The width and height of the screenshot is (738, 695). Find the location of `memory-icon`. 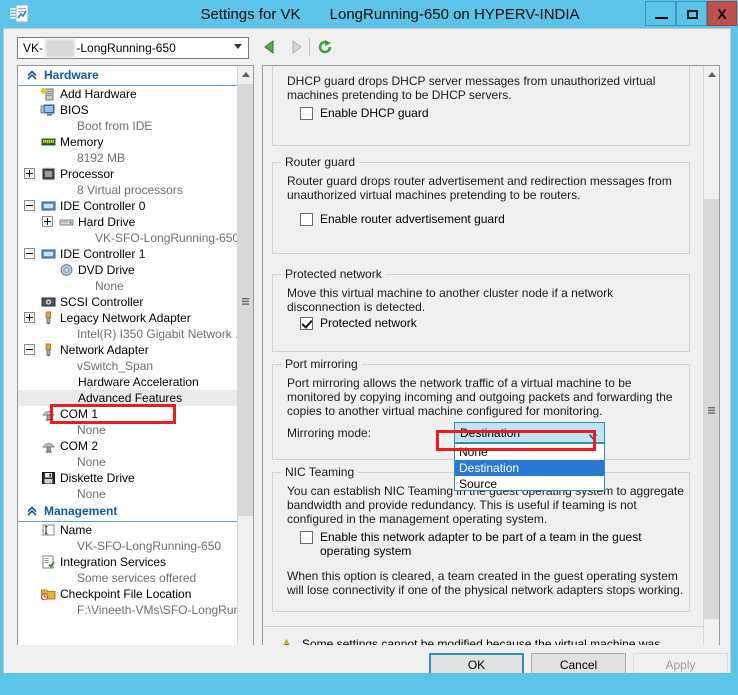

memory-icon is located at coordinates (48, 142).